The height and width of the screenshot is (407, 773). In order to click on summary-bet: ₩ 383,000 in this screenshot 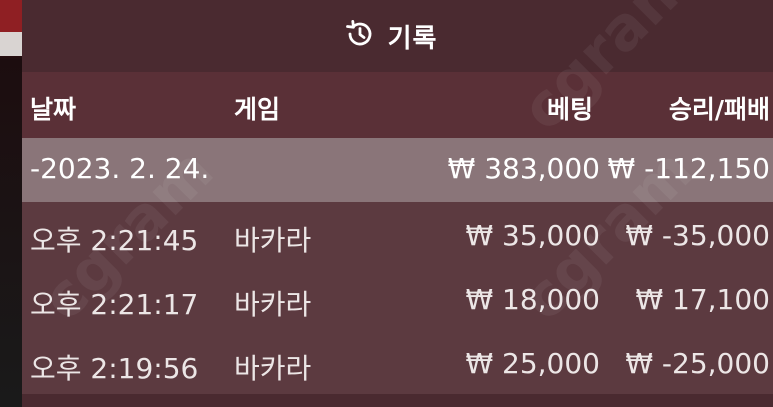, I will do `click(523, 168)`.